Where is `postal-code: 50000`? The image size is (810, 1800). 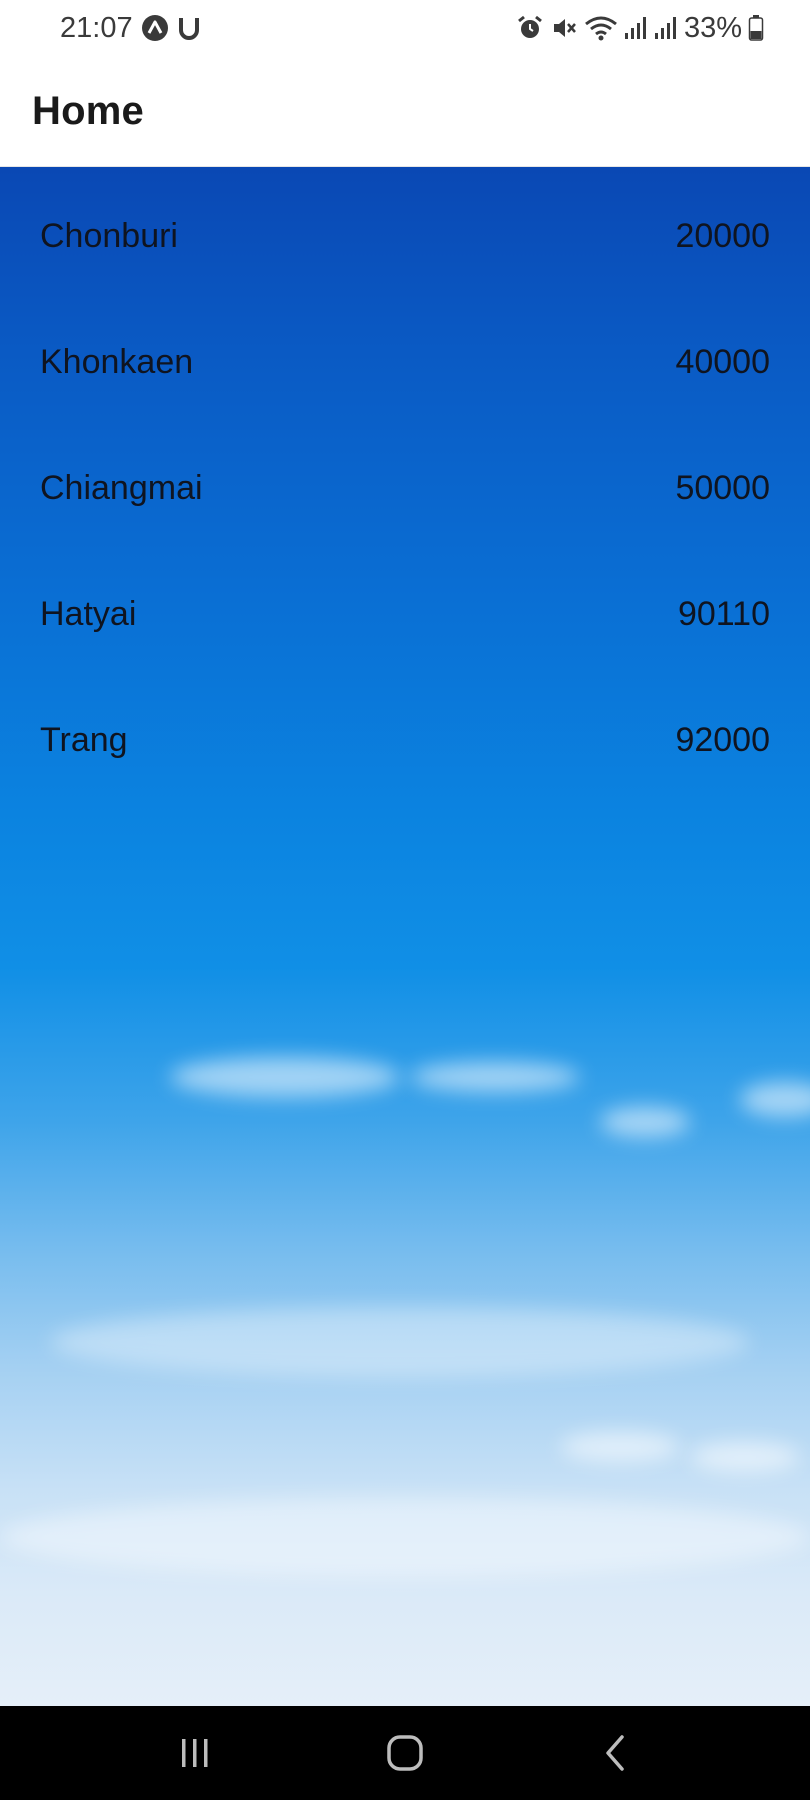
postal-code: 50000 is located at coordinates (722, 487).